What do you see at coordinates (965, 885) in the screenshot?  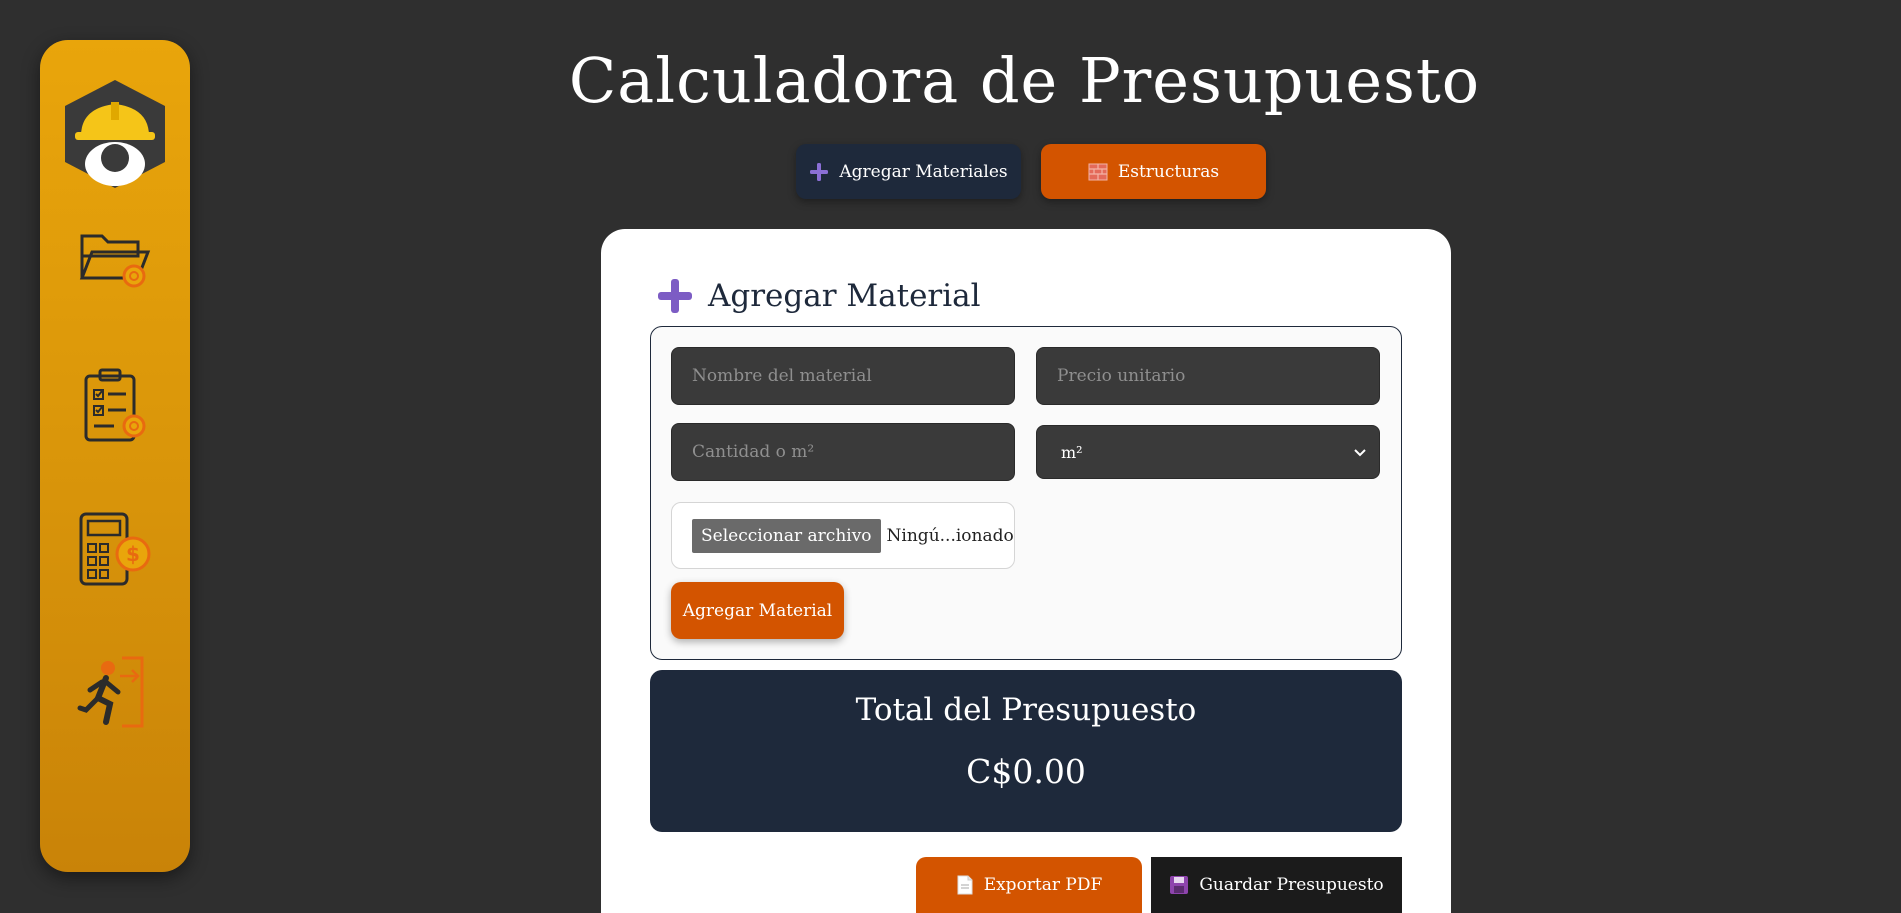 I see `document-icon` at bounding box center [965, 885].